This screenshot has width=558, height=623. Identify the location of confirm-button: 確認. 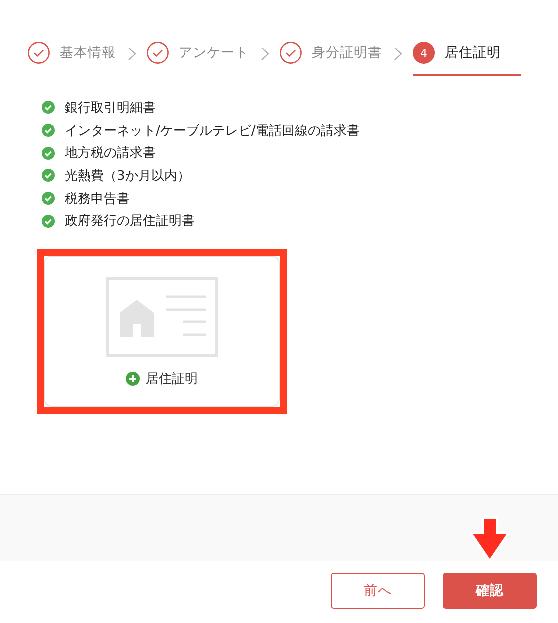
(490, 591).